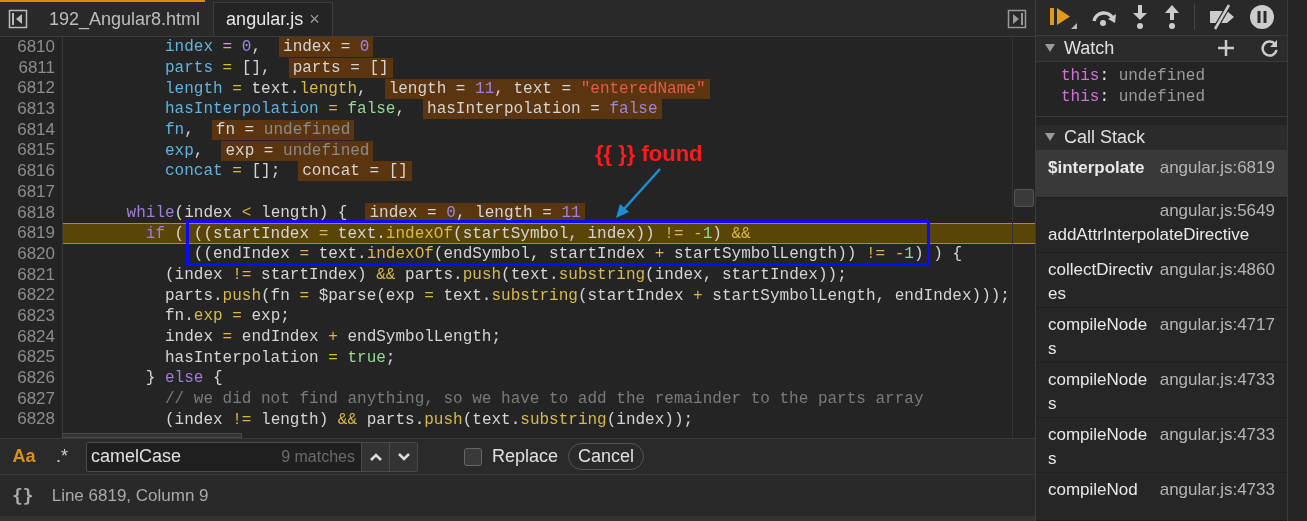 The height and width of the screenshot is (521, 1307). Describe the element at coordinates (36, 337) in the screenshot. I see `line-number: 6824` at that location.